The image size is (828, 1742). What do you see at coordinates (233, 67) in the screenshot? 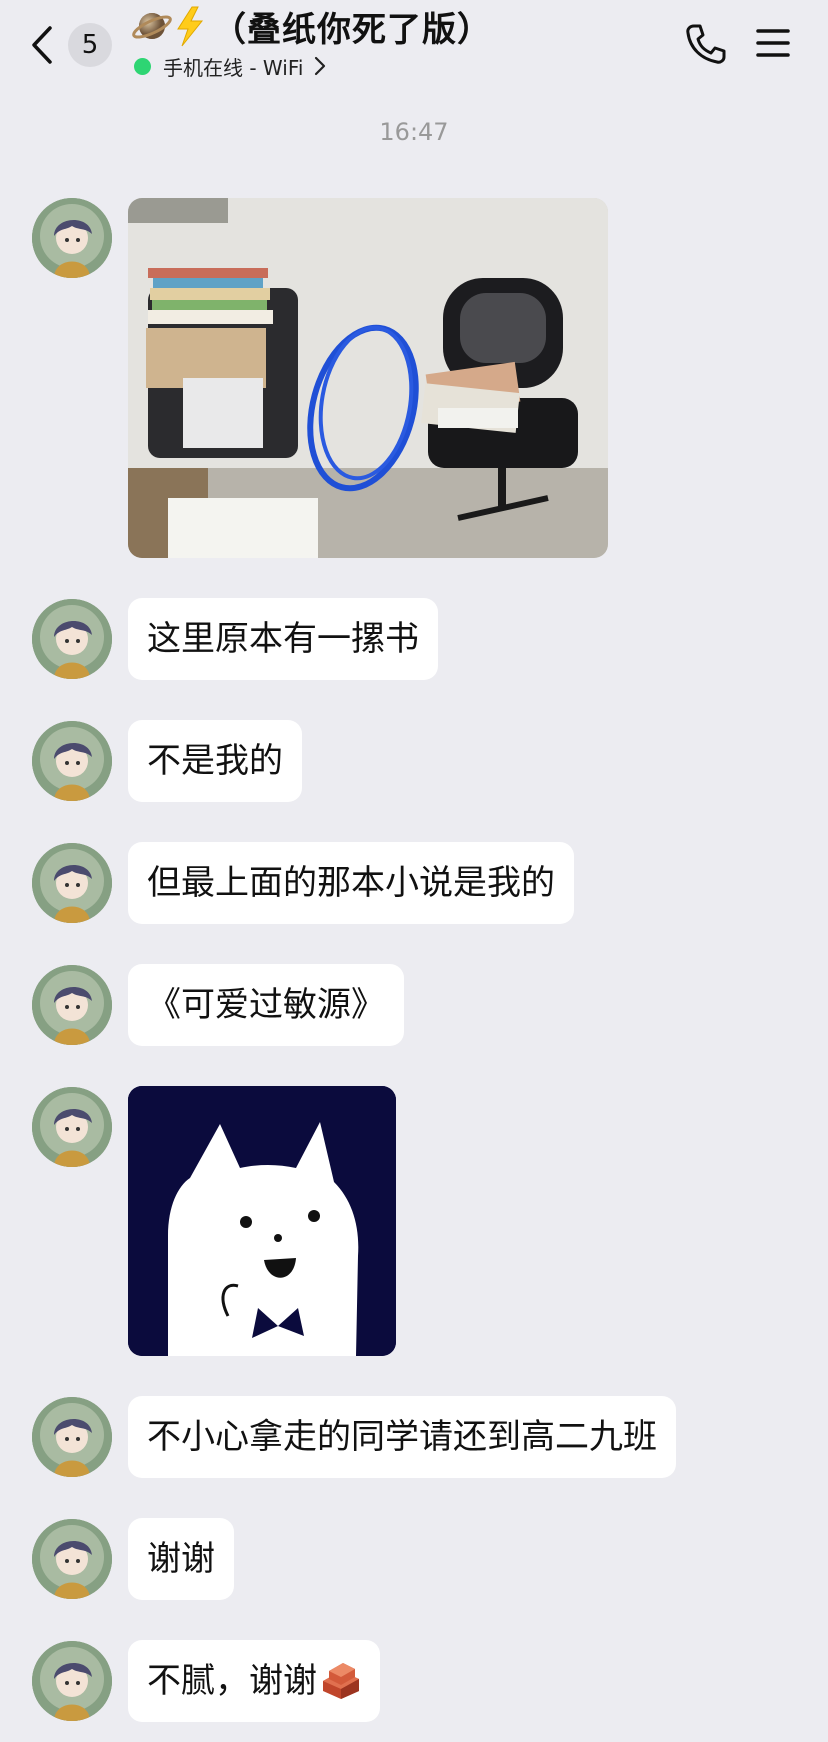
I see `status-text: 手机在线 - WiFi` at bounding box center [233, 67].